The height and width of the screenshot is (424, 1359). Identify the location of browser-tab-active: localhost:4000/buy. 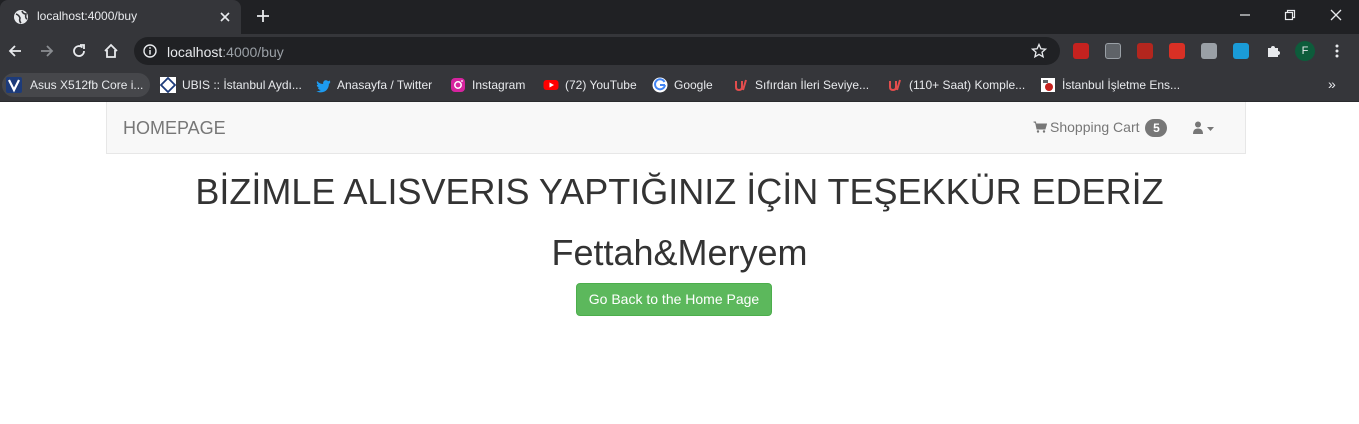
(120, 17).